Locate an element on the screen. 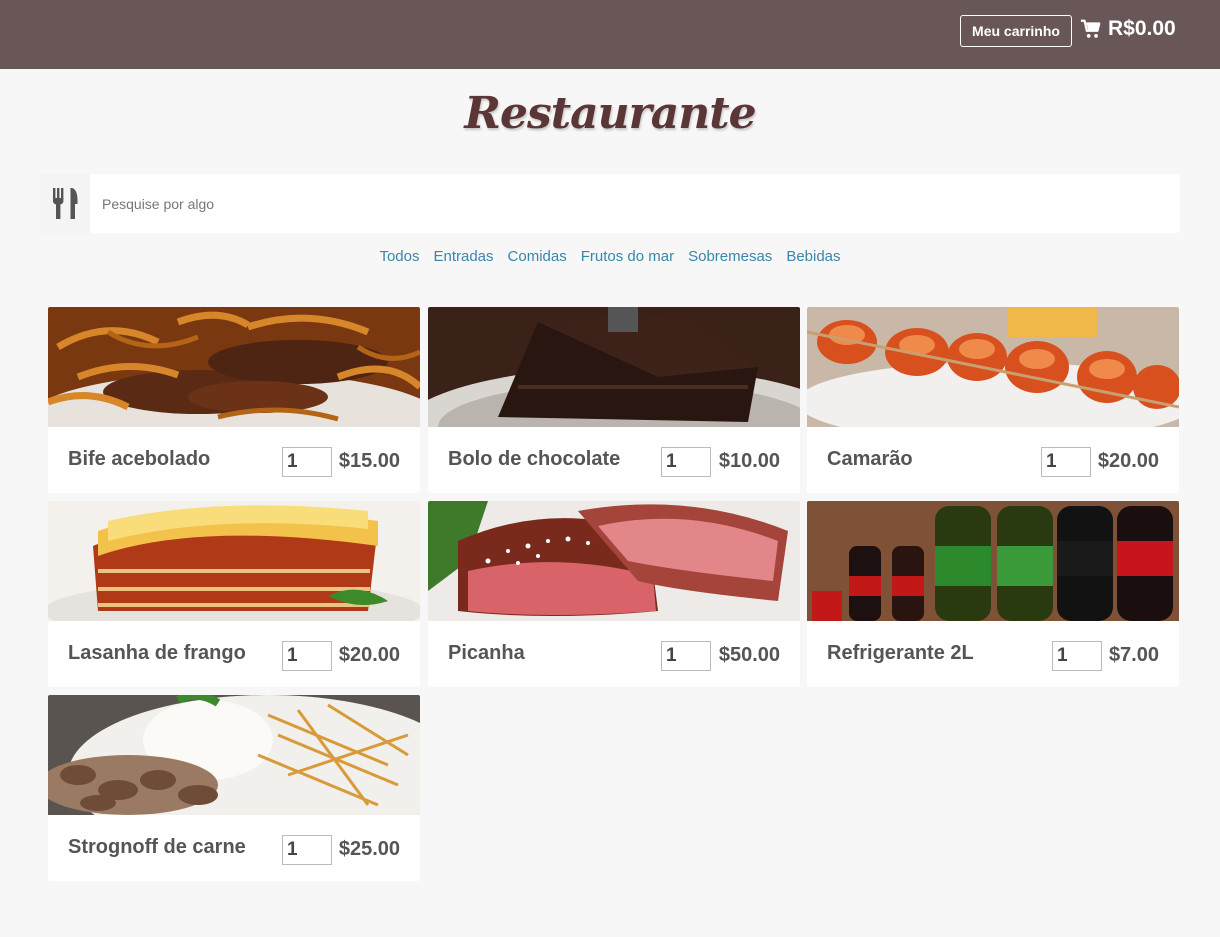 This screenshot has width=1220, height=937. top-navbar: Meu carrinho R$0.00 is located at coordinates (610, 34).